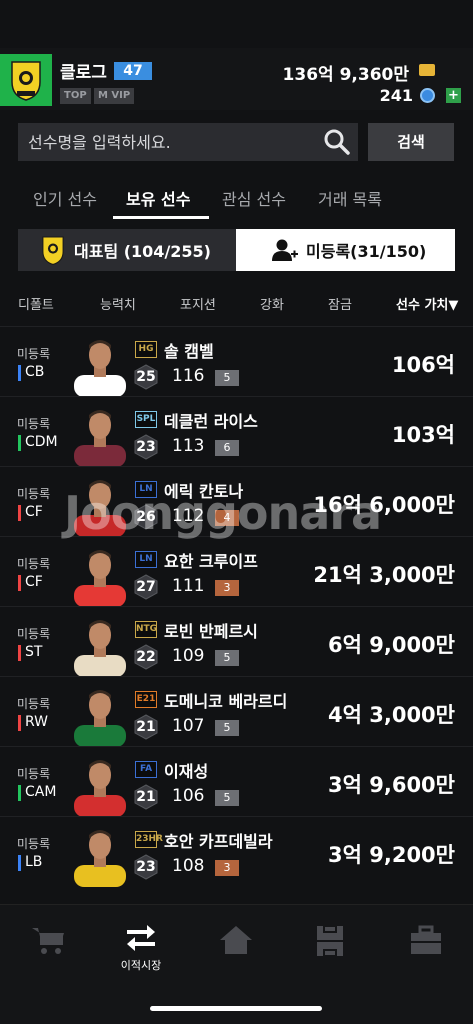 The height and width of the screenshot is (1024, 473). What do you see at coordinates (227, 518) in the screenshot?
I see `grade-badge: 4` at bounding box center [227, 518].